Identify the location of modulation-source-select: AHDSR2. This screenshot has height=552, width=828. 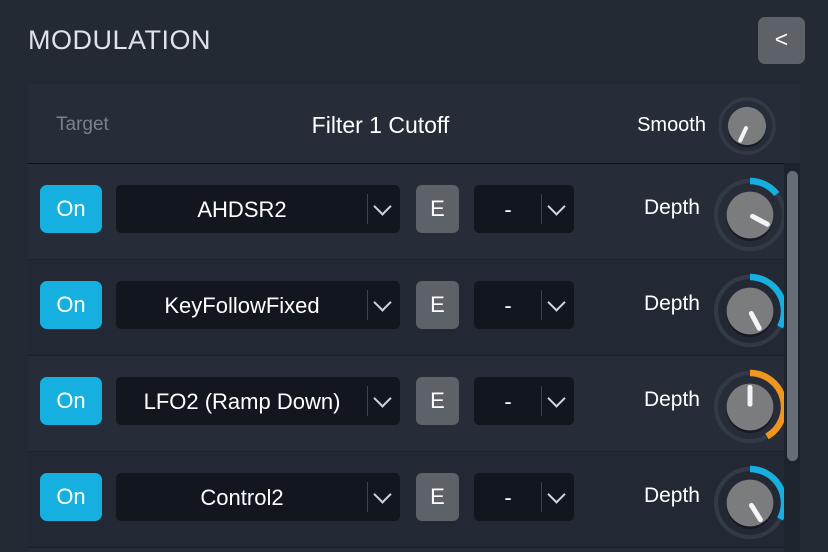
(258, 209).